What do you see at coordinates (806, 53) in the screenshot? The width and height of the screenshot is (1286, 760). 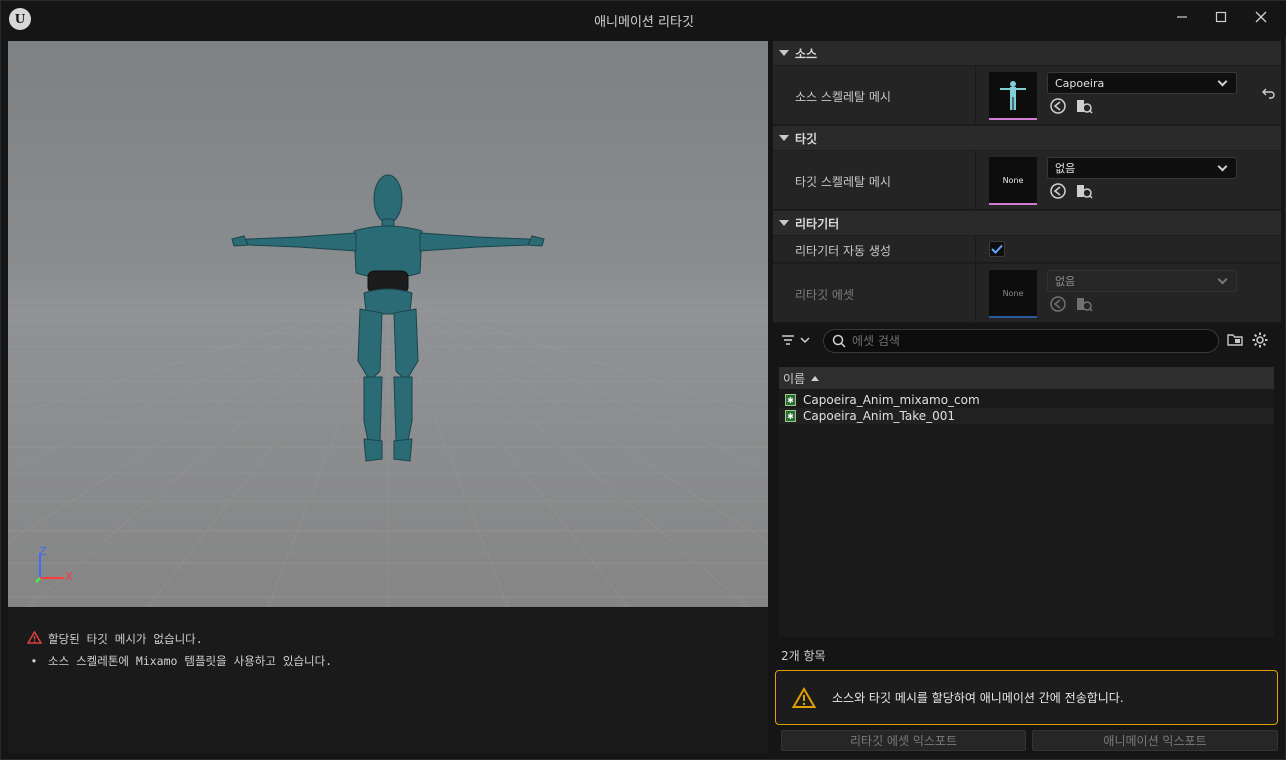 I see `section-title: 소스` at bounding box center [806, 53].